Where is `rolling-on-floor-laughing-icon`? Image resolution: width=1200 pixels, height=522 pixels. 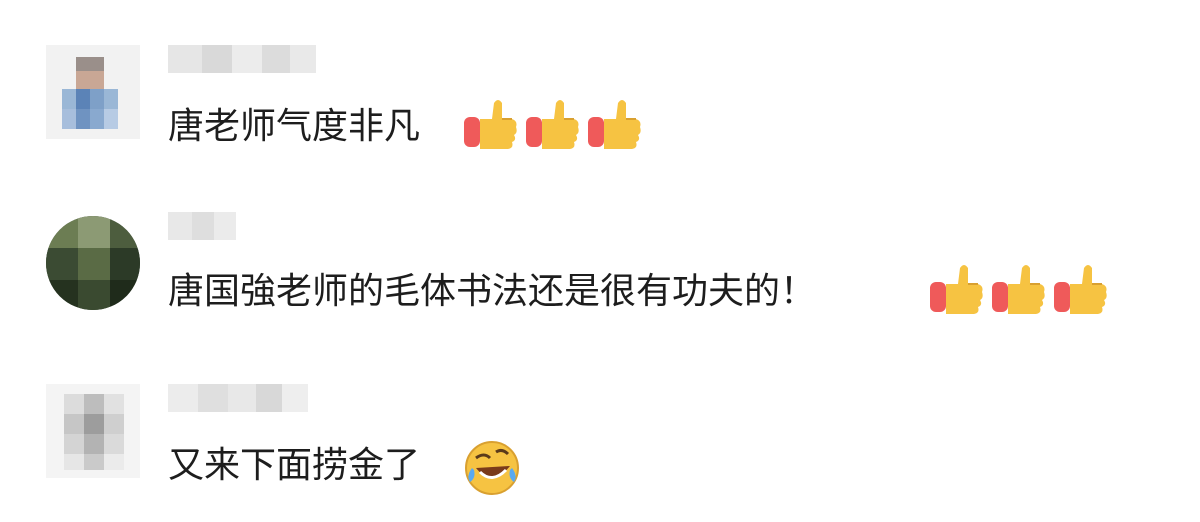 rolling-on-floor-laughing-icon is located at coordinates (492, 468).